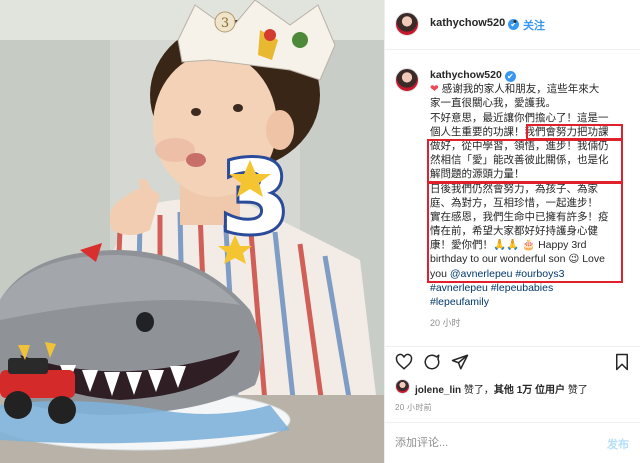 Image resolution: width=640 pixels, height=463 pixels. What do you see at coordinates (524, 390) in the screenshot?
I see `like-count: 1万` at bounding box center [524, 390].